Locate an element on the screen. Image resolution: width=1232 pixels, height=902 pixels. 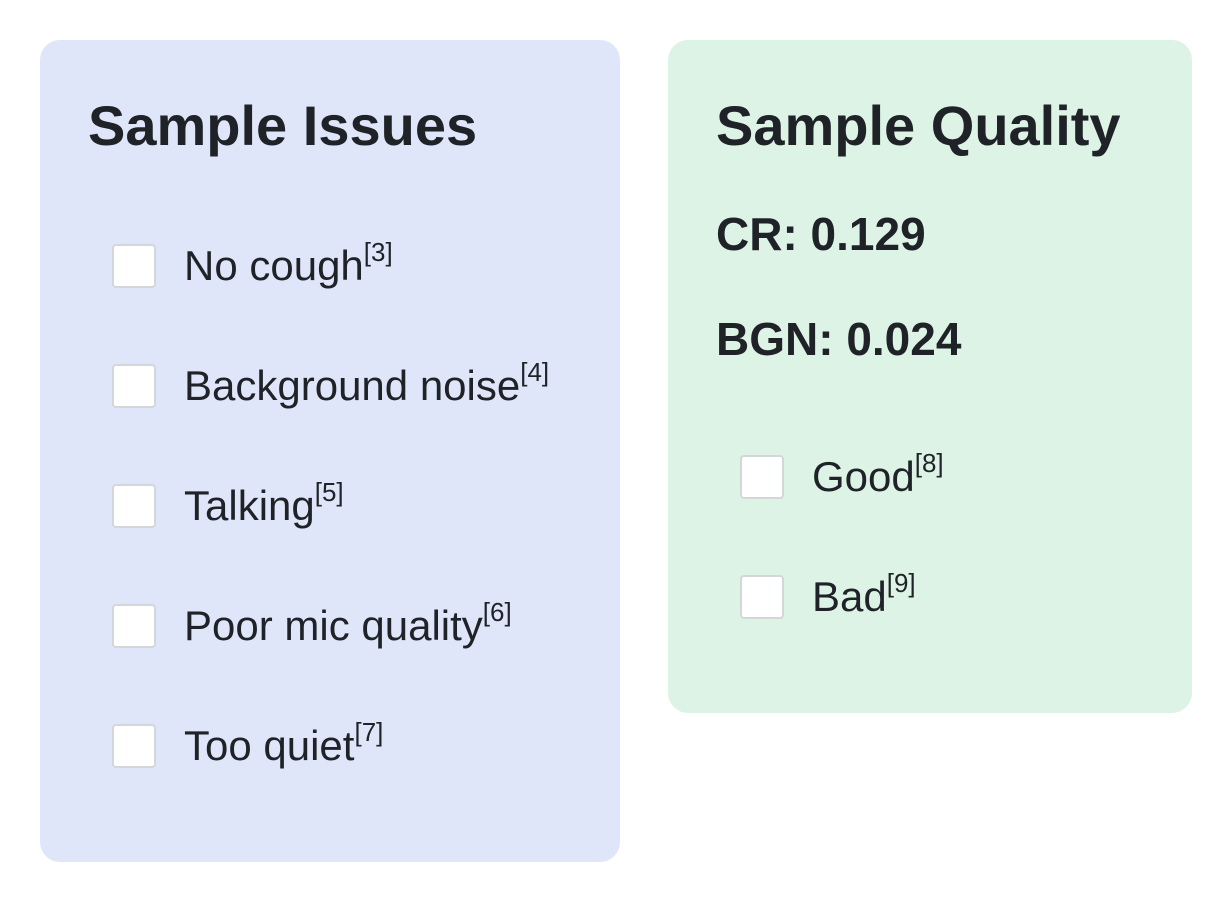
footnote-ref: [6] is located at coordinates (497, 612).